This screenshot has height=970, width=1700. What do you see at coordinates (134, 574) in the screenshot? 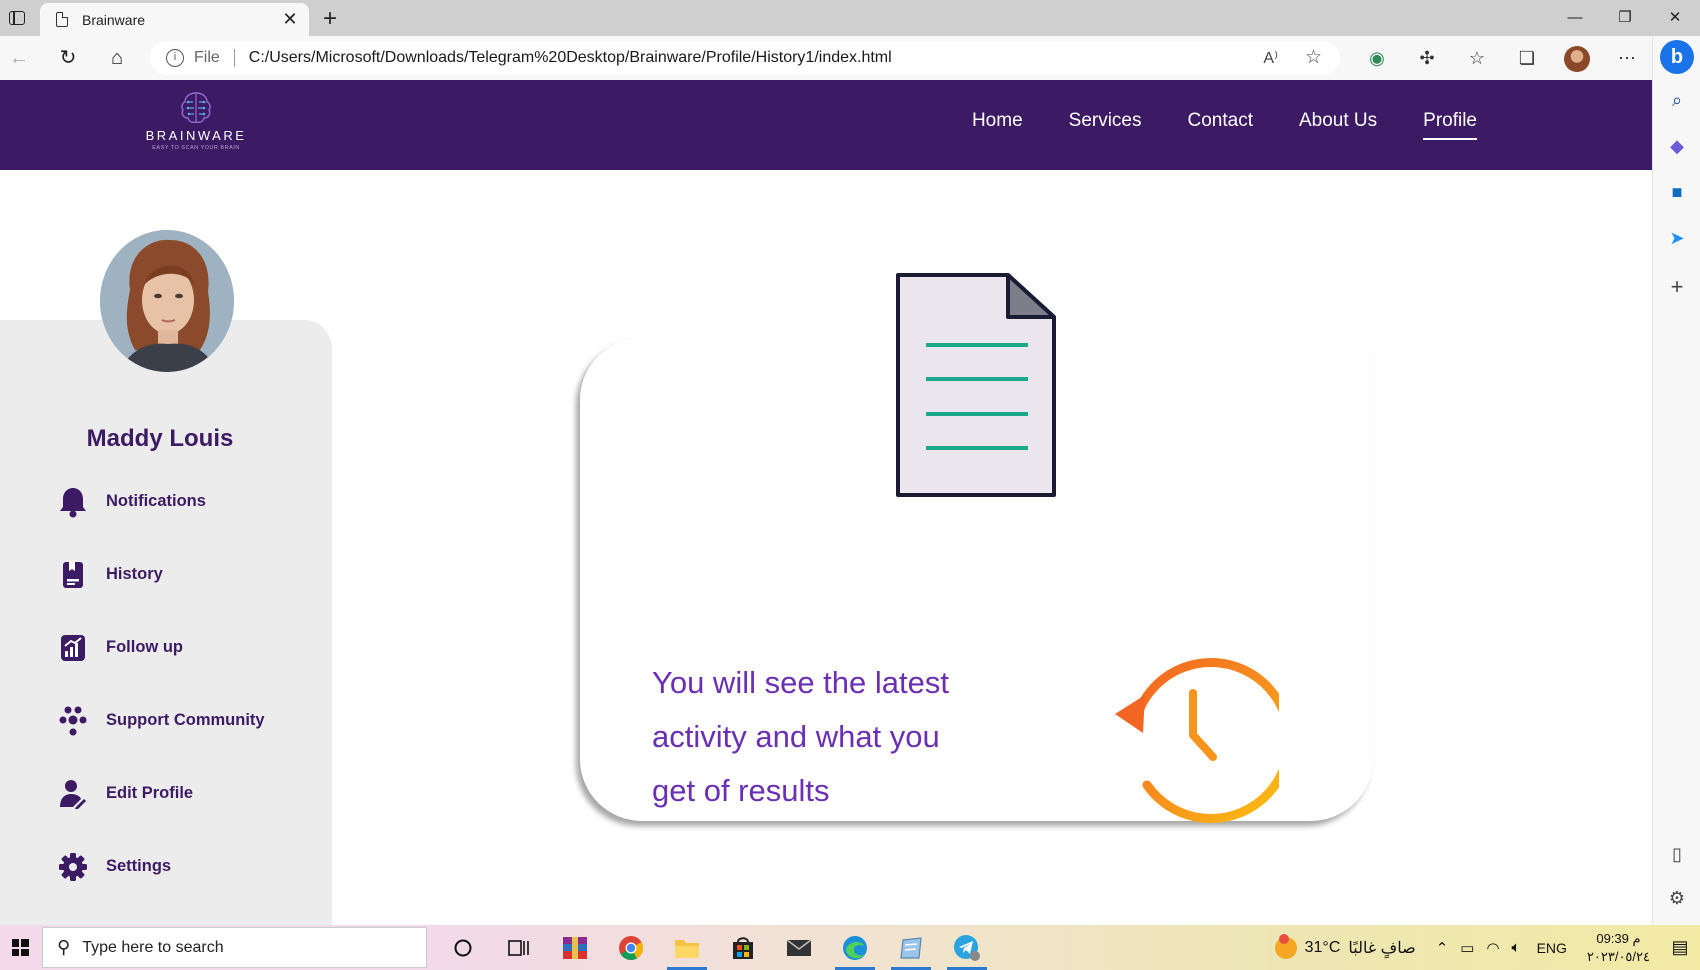
I see `menu-label-history: History` at bounding box center [134, 574].